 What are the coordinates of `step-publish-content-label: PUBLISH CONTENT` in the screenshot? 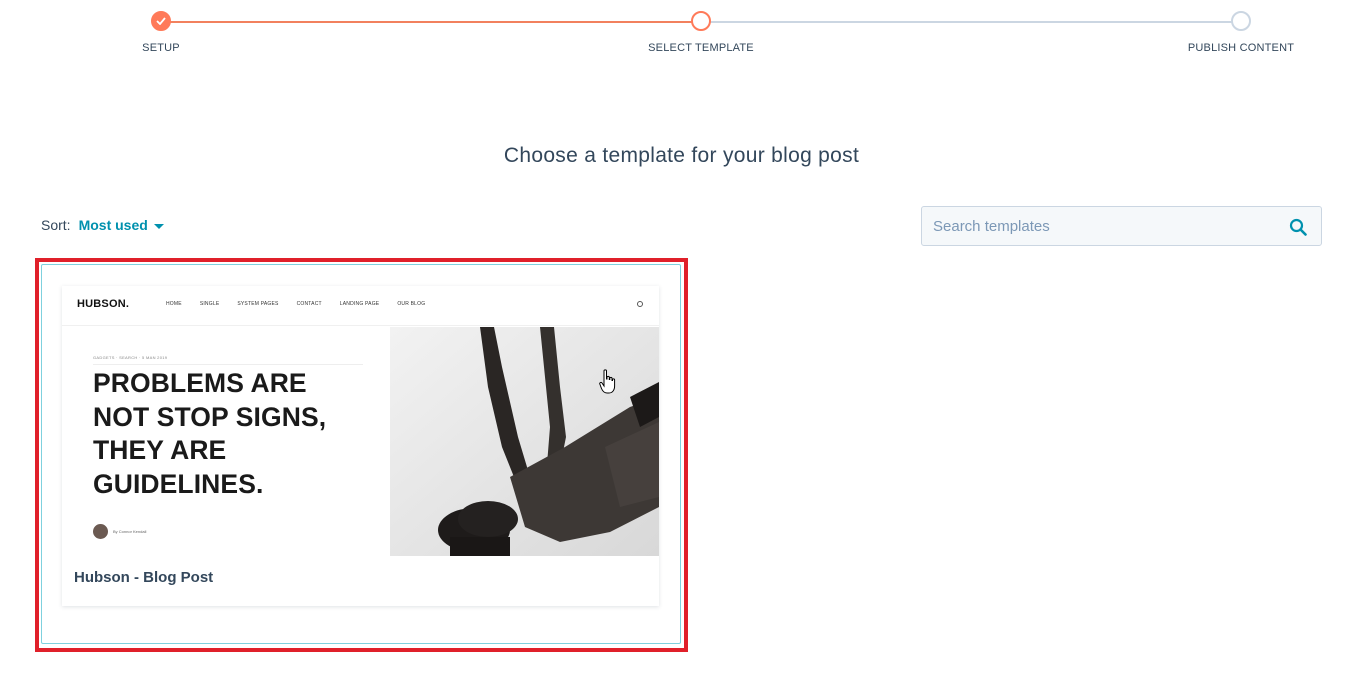 It's located at (1241, 48).